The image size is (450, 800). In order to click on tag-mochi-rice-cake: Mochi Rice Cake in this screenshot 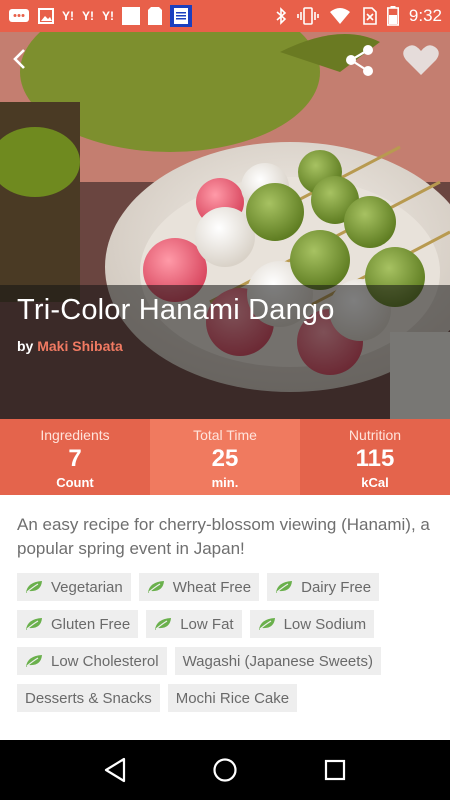, I will do `click(232, 698)`.